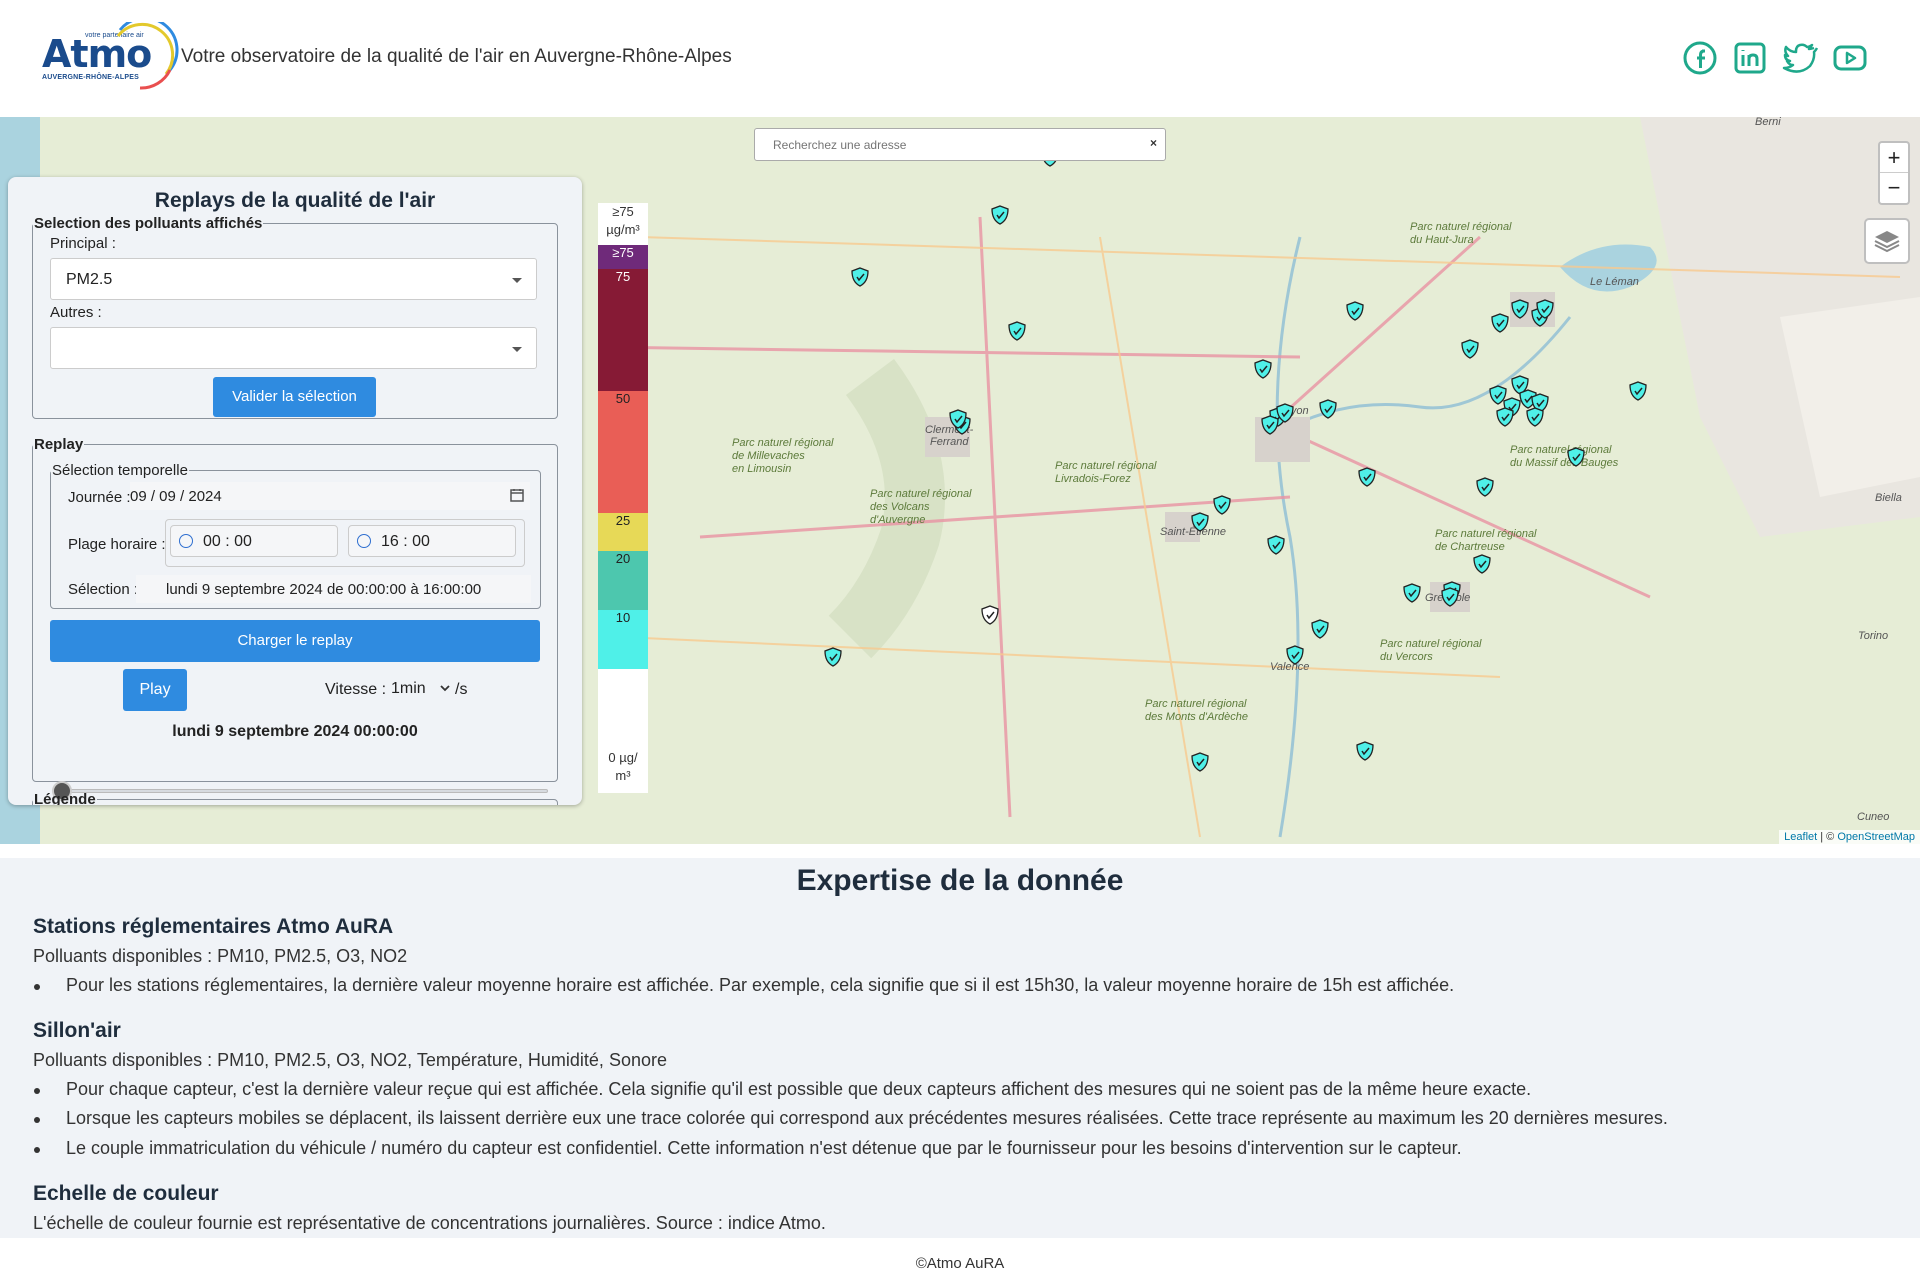  Describe the element at coordinates (1153, 143) in the screenshot. I see `clear-search-icon: ×` at that location.